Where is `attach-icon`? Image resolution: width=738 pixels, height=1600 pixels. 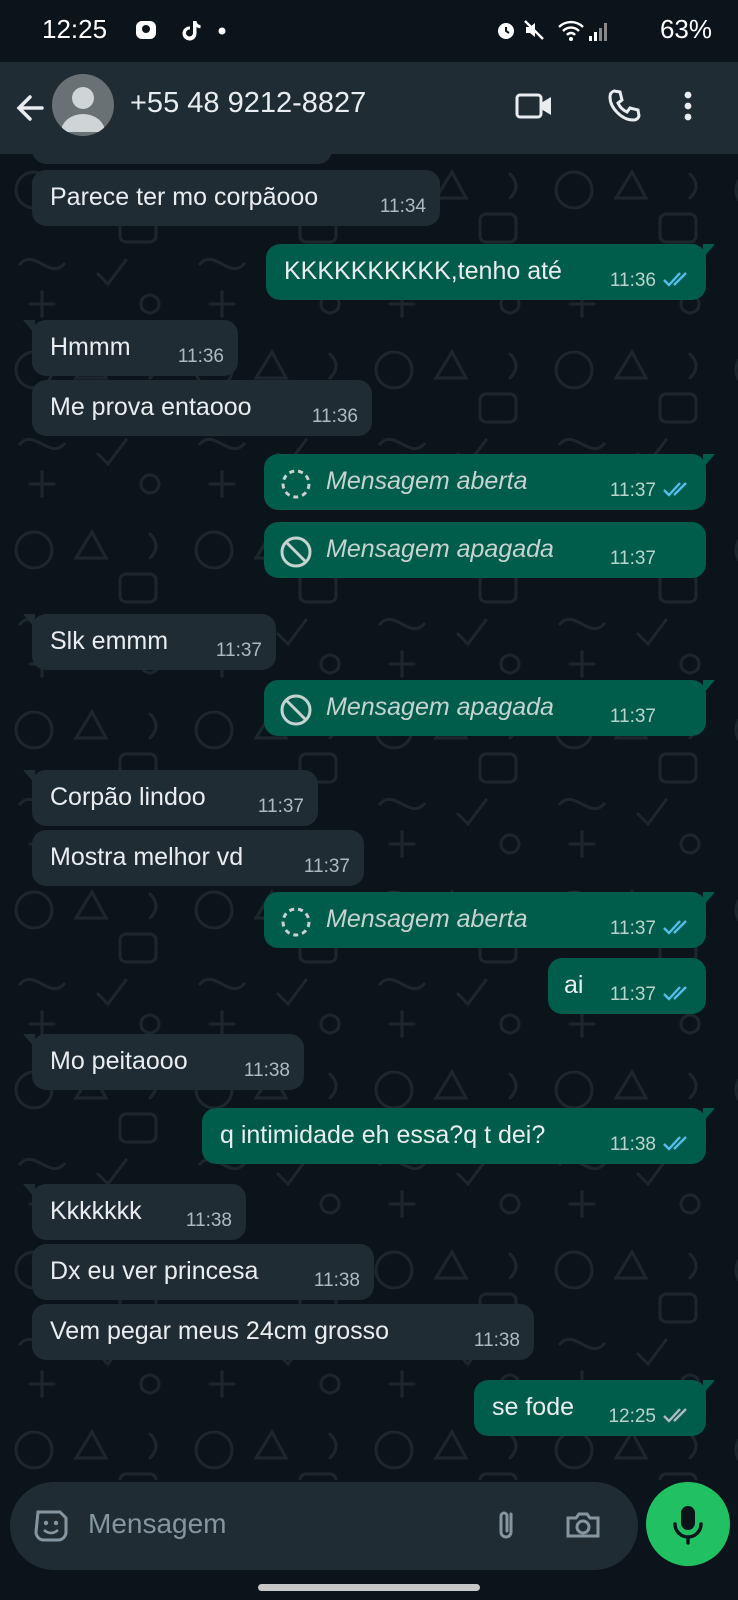 attach-icon is located at coordinates (507, 1525).